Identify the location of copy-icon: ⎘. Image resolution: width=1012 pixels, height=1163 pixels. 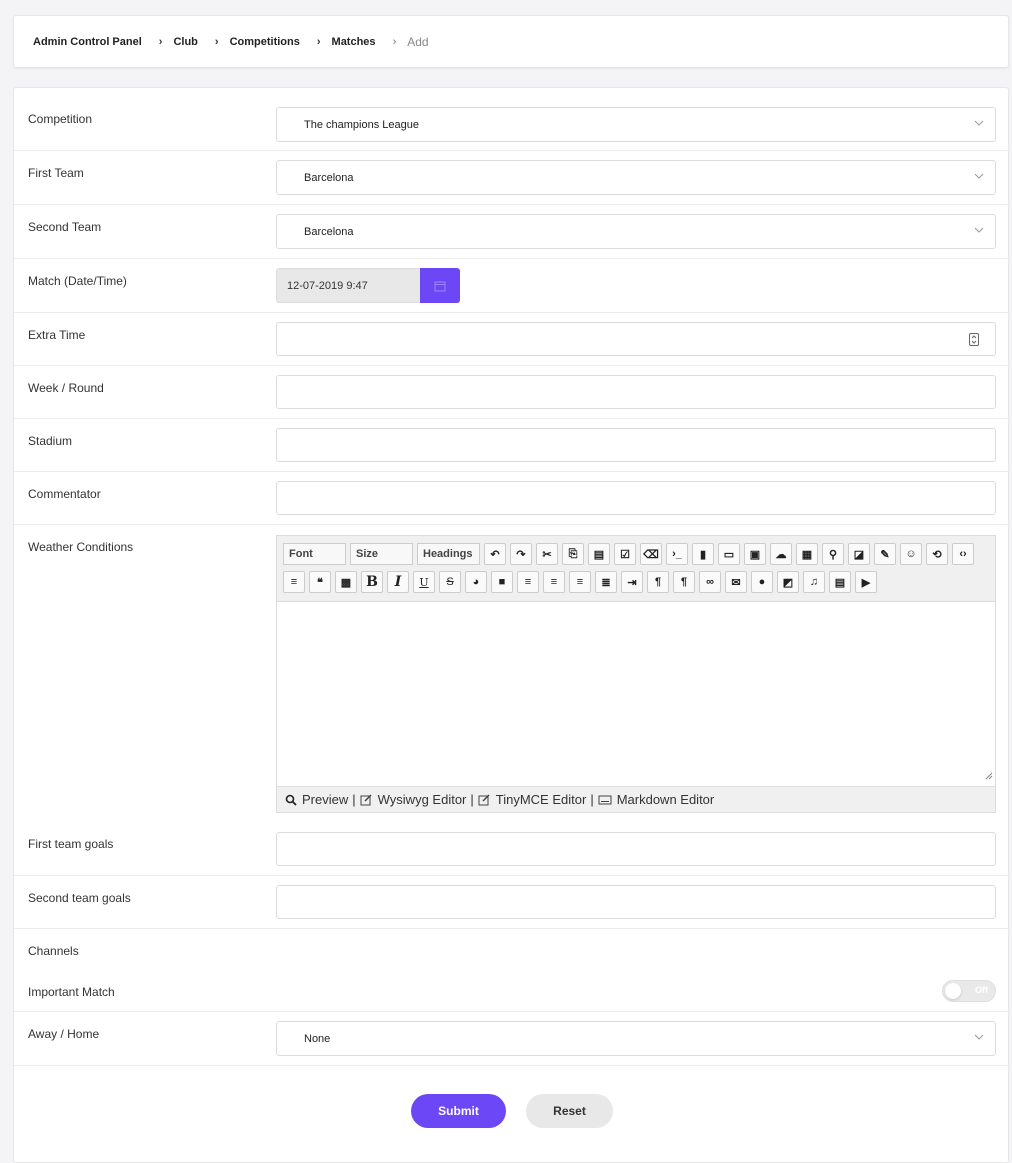
(573, 554).